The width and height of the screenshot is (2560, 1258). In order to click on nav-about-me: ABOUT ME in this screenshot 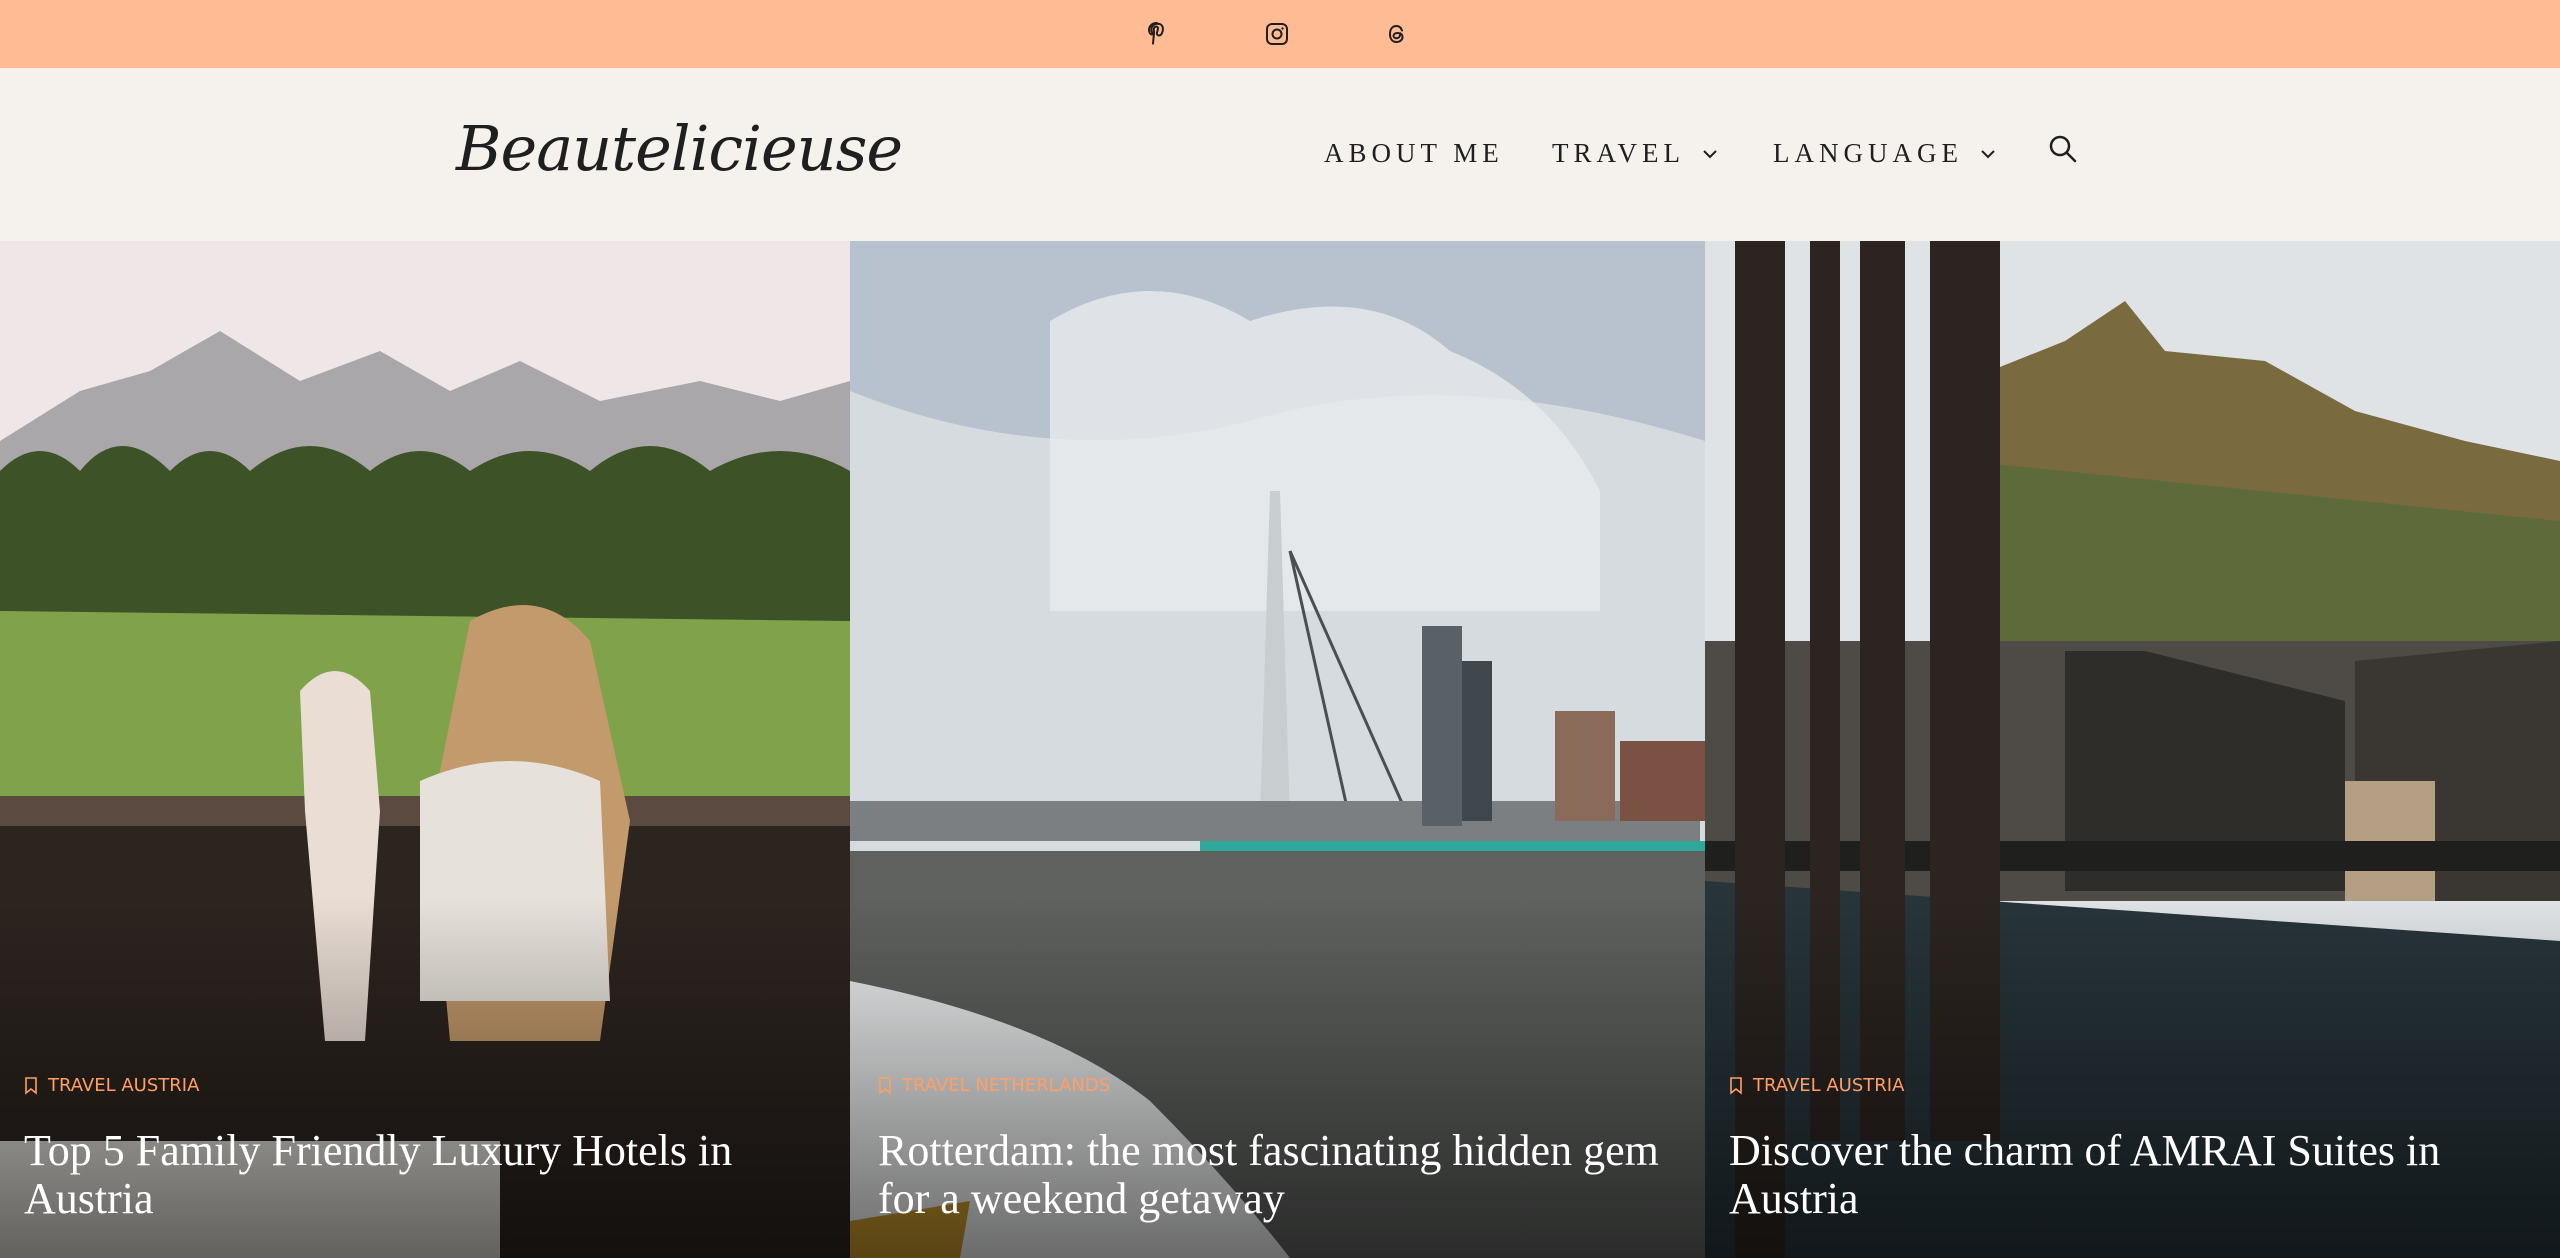, I will do `click(1414, 153)`.